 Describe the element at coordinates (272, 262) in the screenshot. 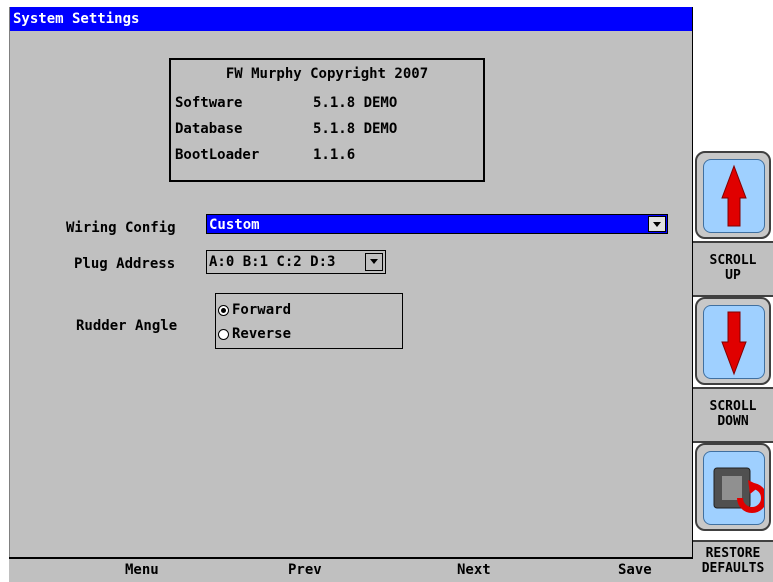

I see `plug-address-value: A:0 B:1 C:2 D:3` at that location.